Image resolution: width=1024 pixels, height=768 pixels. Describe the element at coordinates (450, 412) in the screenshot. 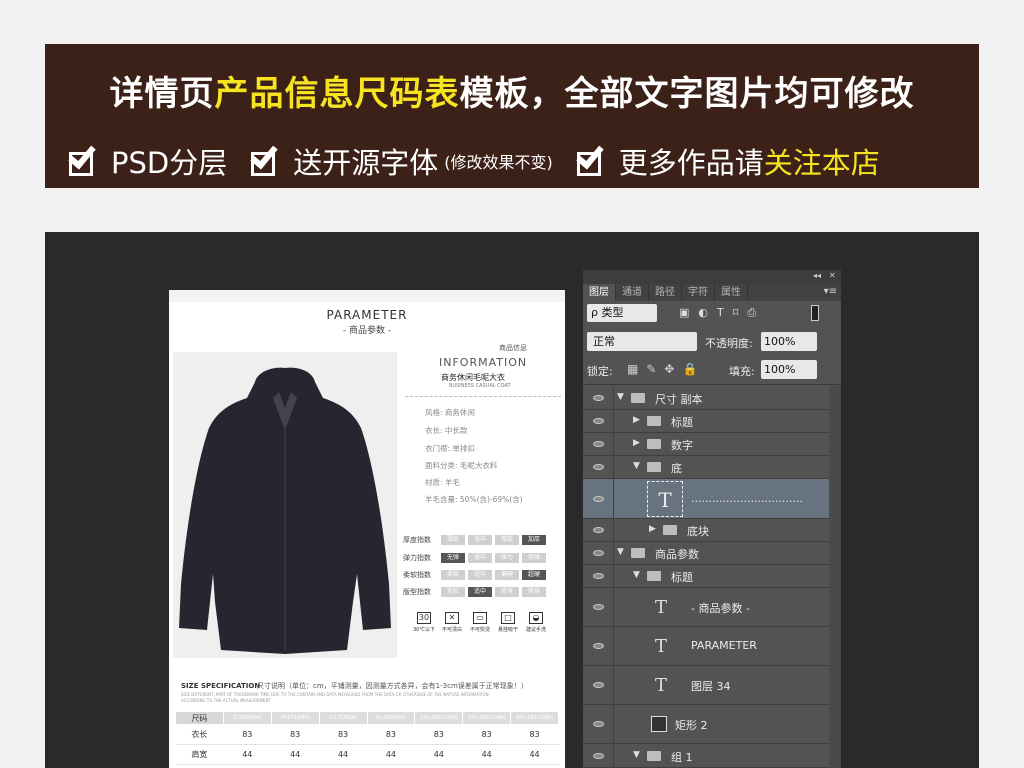

I see `spec-item: 风格: 商务休闲` at that location.